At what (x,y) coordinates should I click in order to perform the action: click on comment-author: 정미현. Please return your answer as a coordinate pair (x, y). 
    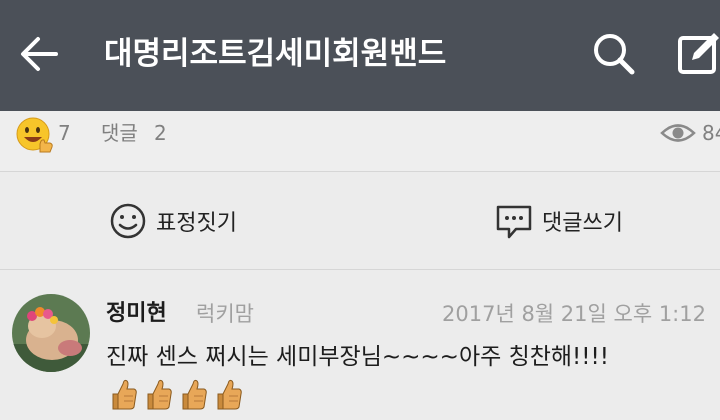
    Looking at the image, I should click on (136, 314).